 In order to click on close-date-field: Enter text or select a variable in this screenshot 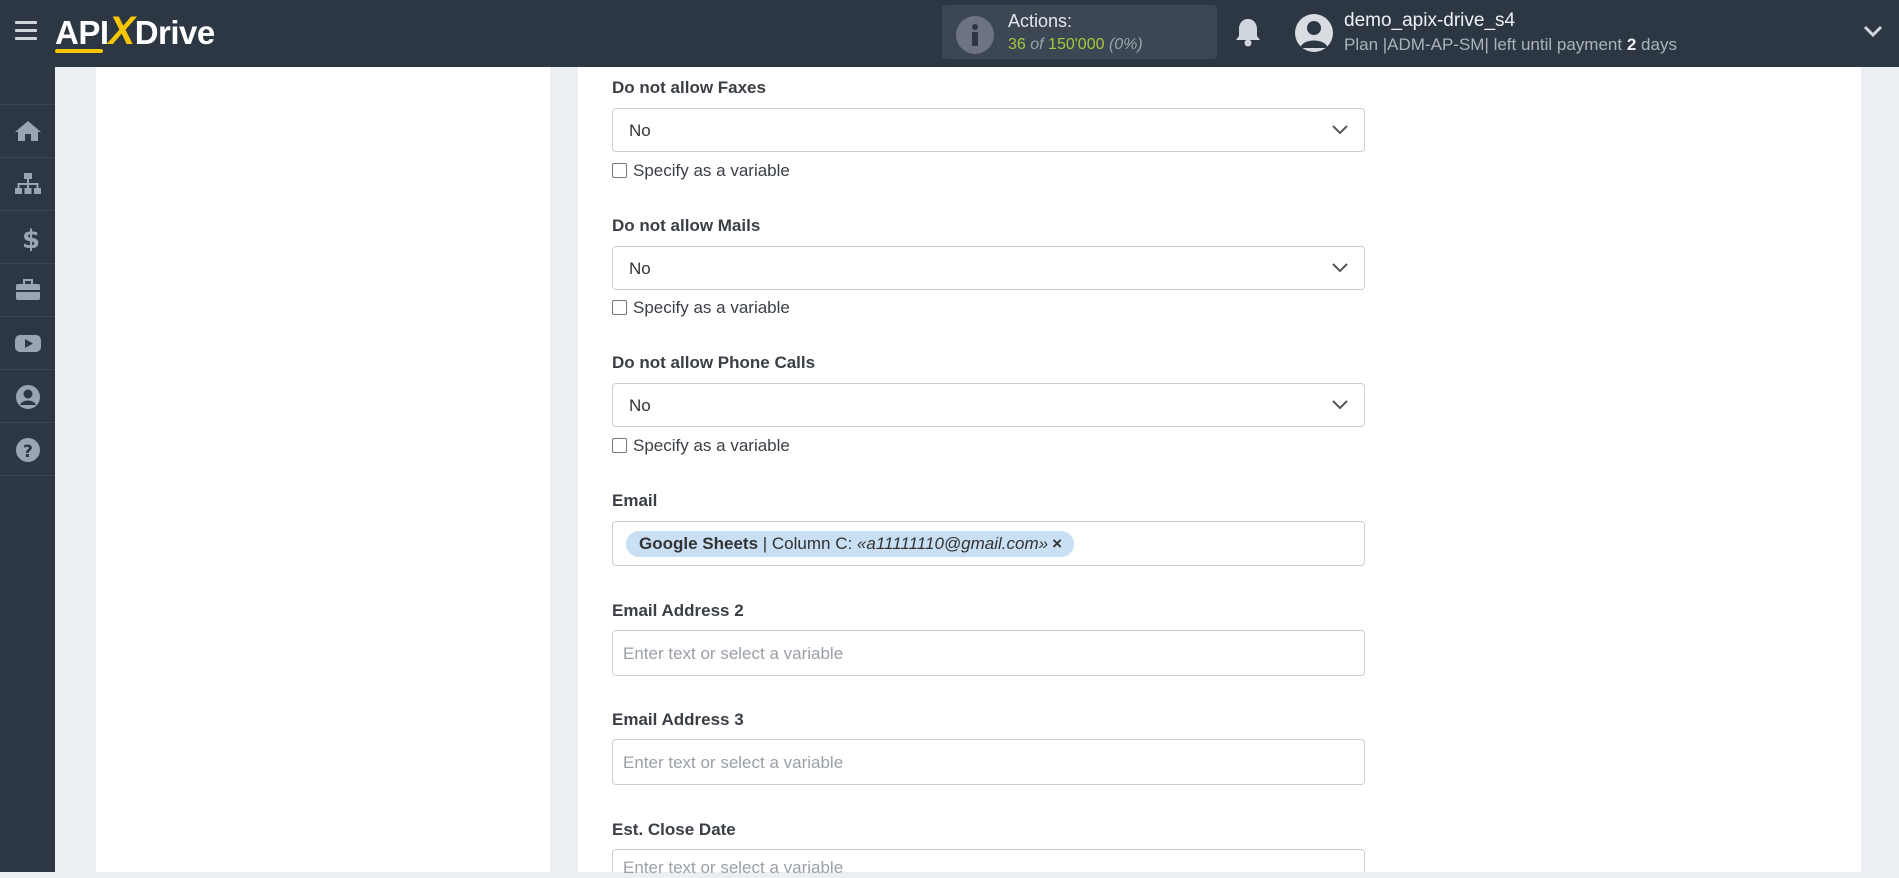, I will do `click(988, 863)`.